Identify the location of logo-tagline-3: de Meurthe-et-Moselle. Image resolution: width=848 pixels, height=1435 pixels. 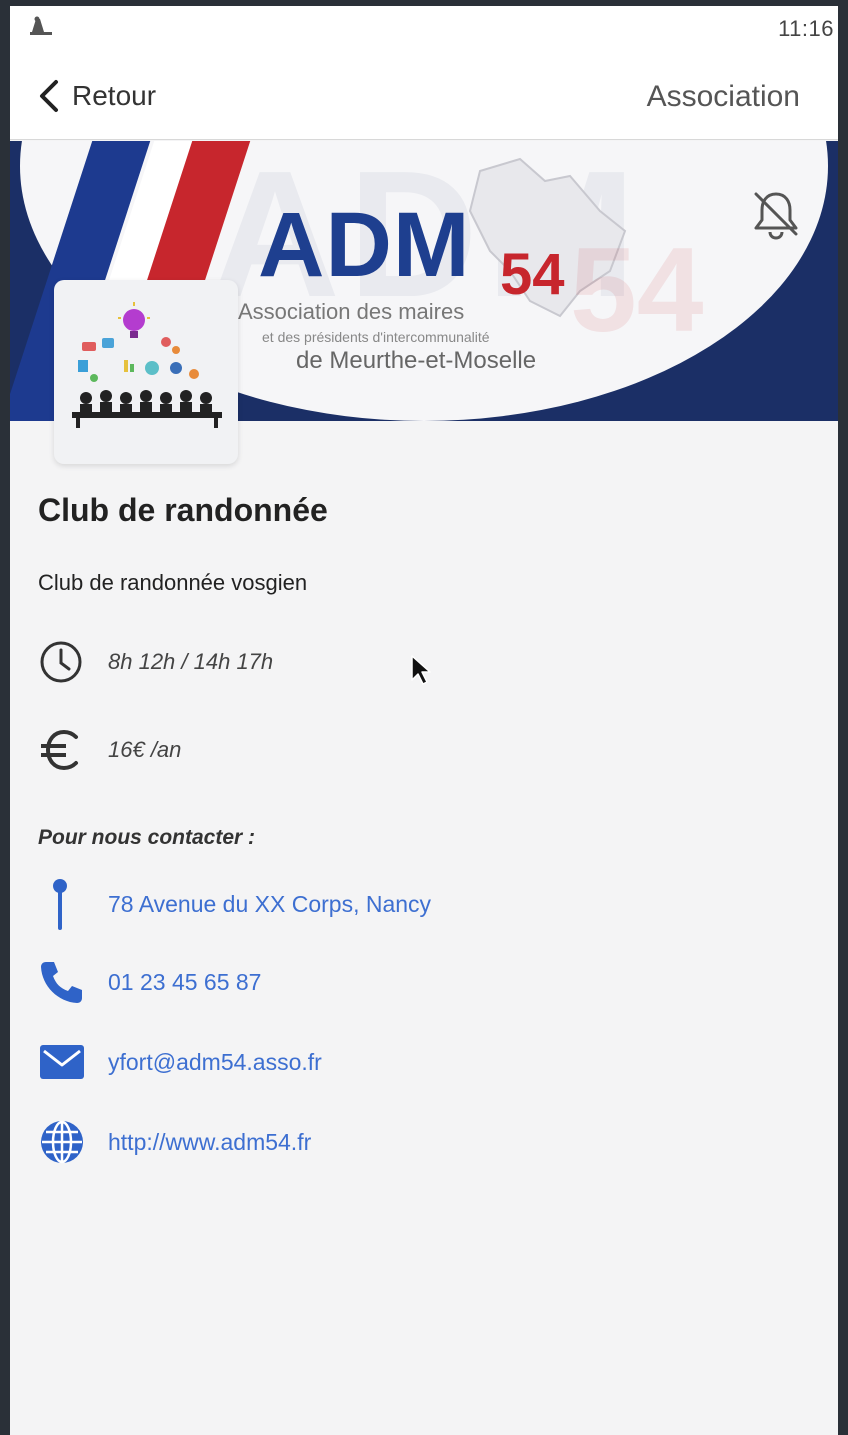
(416, 360).